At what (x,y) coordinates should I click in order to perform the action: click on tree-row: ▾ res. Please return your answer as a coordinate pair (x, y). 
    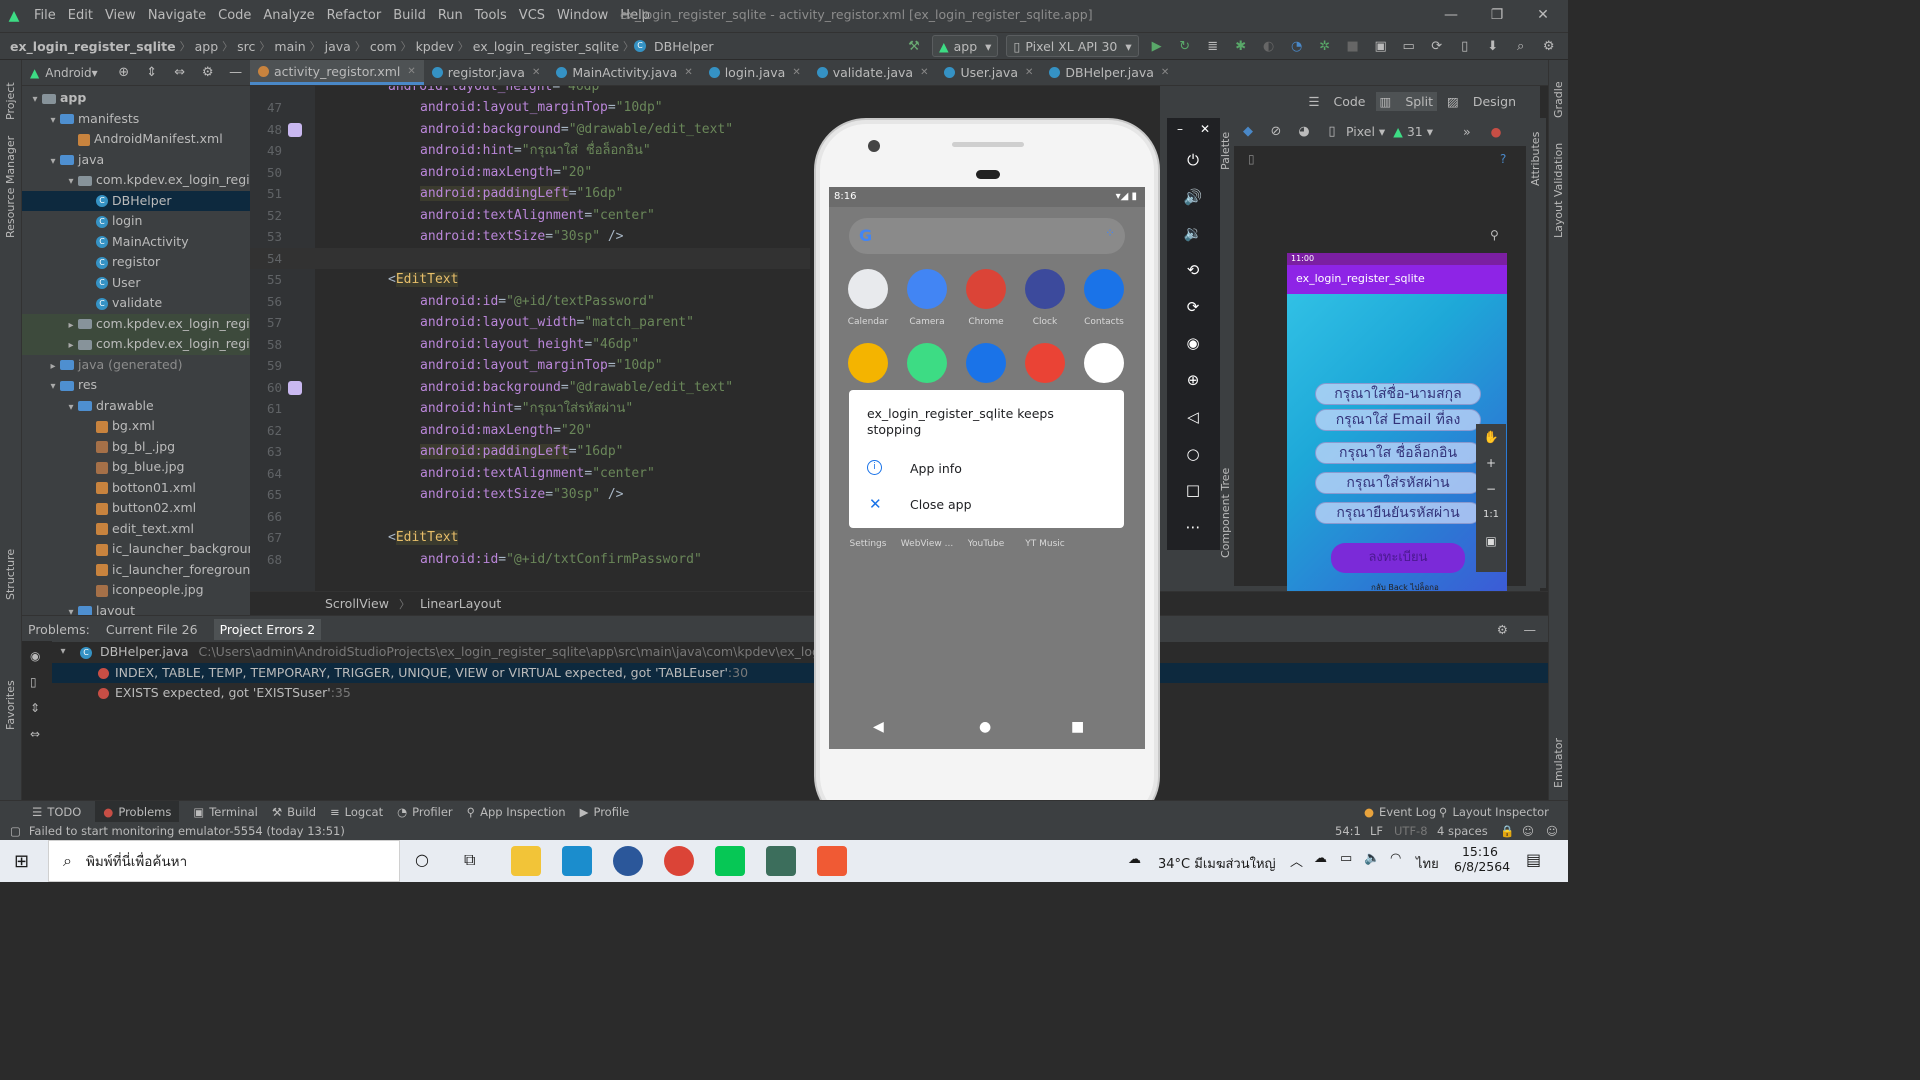
    Looking at the image, I should click on (136, 385).